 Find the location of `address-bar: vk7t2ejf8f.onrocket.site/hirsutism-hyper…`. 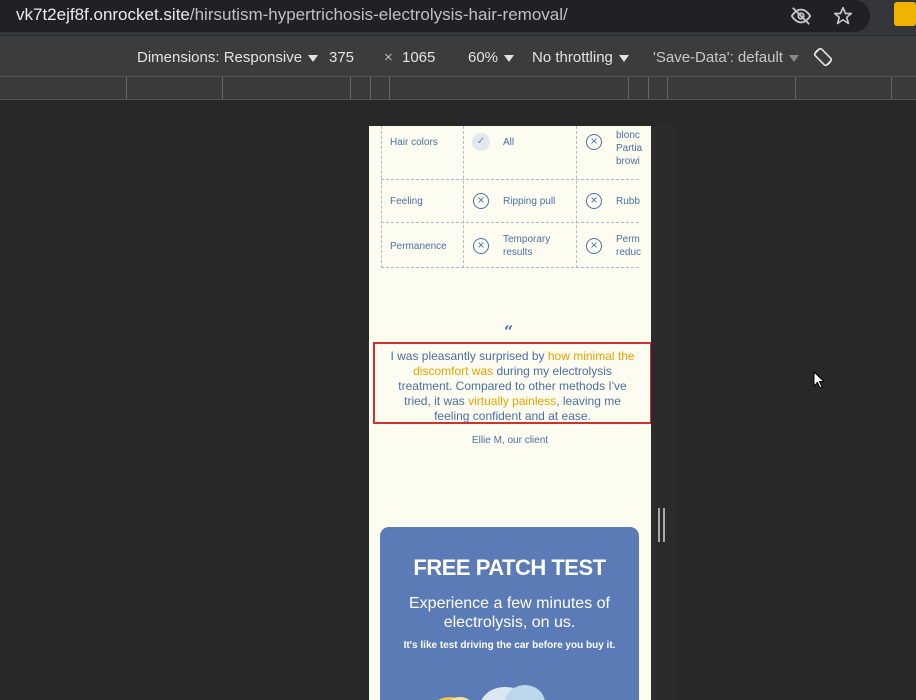

address-bar: vk7t2ejf8f.onrocket.site/hirsutism-hyper… is located at coordinates (435, 16).